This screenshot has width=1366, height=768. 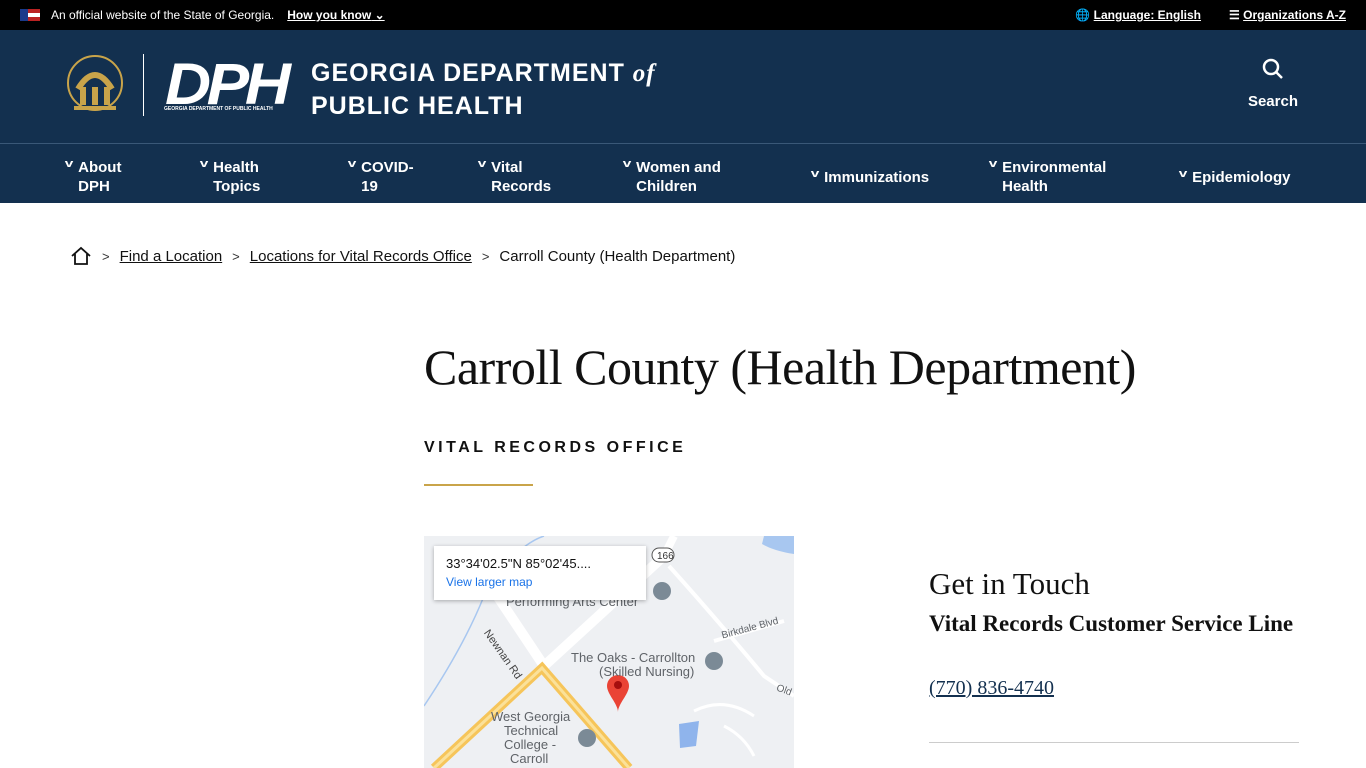 I want to click on map-label: (Skilled Nursing), so click(x=647, y=671).